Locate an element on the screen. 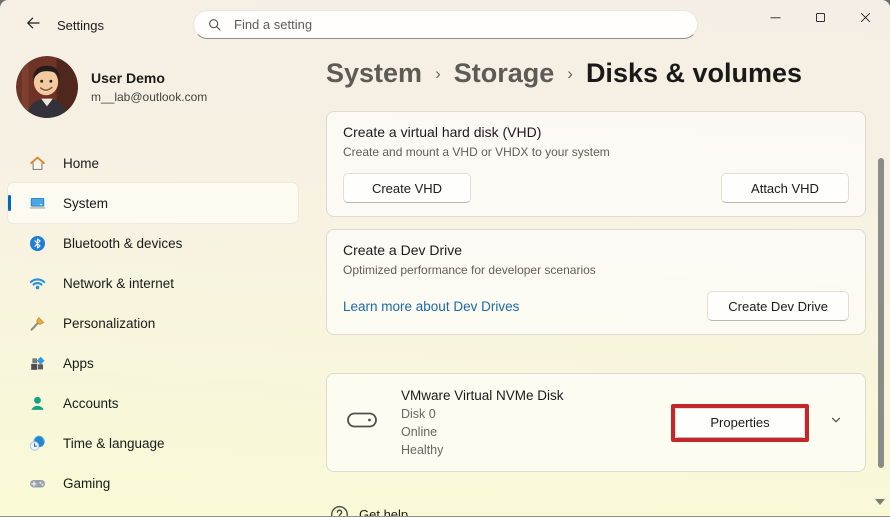  sidebar-item-network-internet: Network & internet is located at coordinates (153, 283).